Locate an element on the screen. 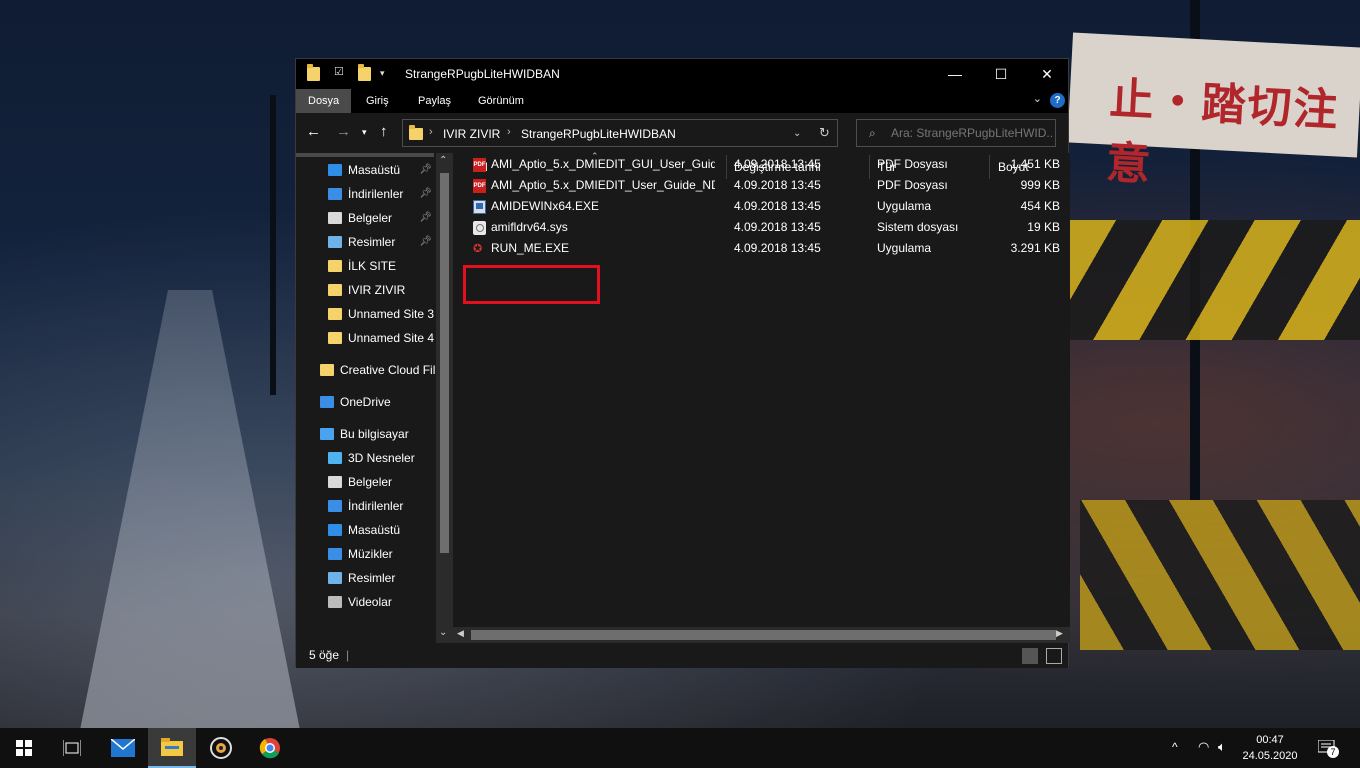 This screenshot has width=1360, height=768. mail-app-button is located at coordinates (123, 748).